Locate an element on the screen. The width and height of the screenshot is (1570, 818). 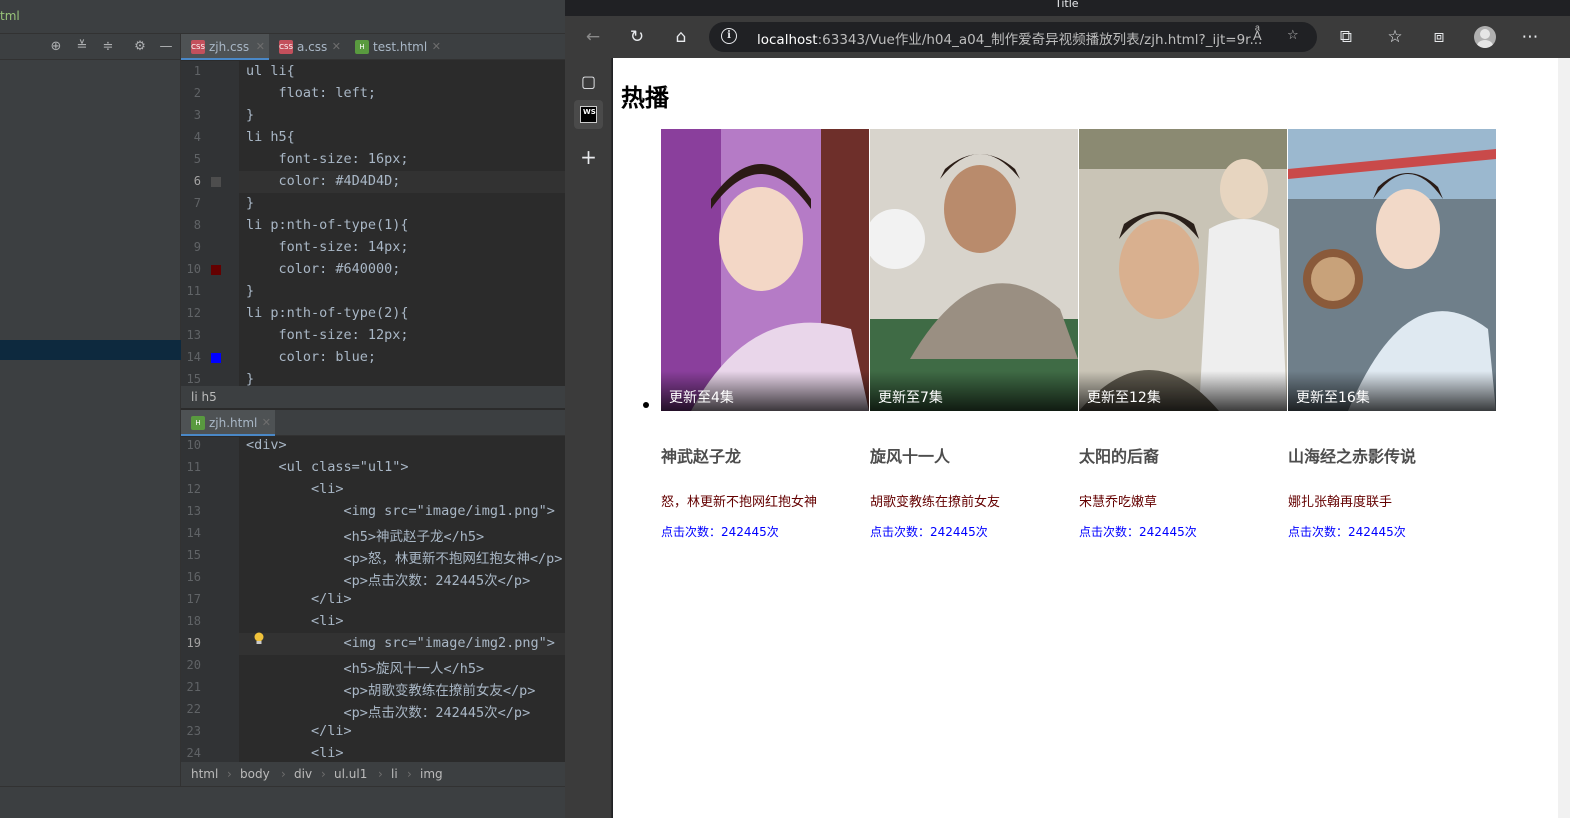
code-line: li p:nth-of-type(2){ is located at coordinates (327, 313).